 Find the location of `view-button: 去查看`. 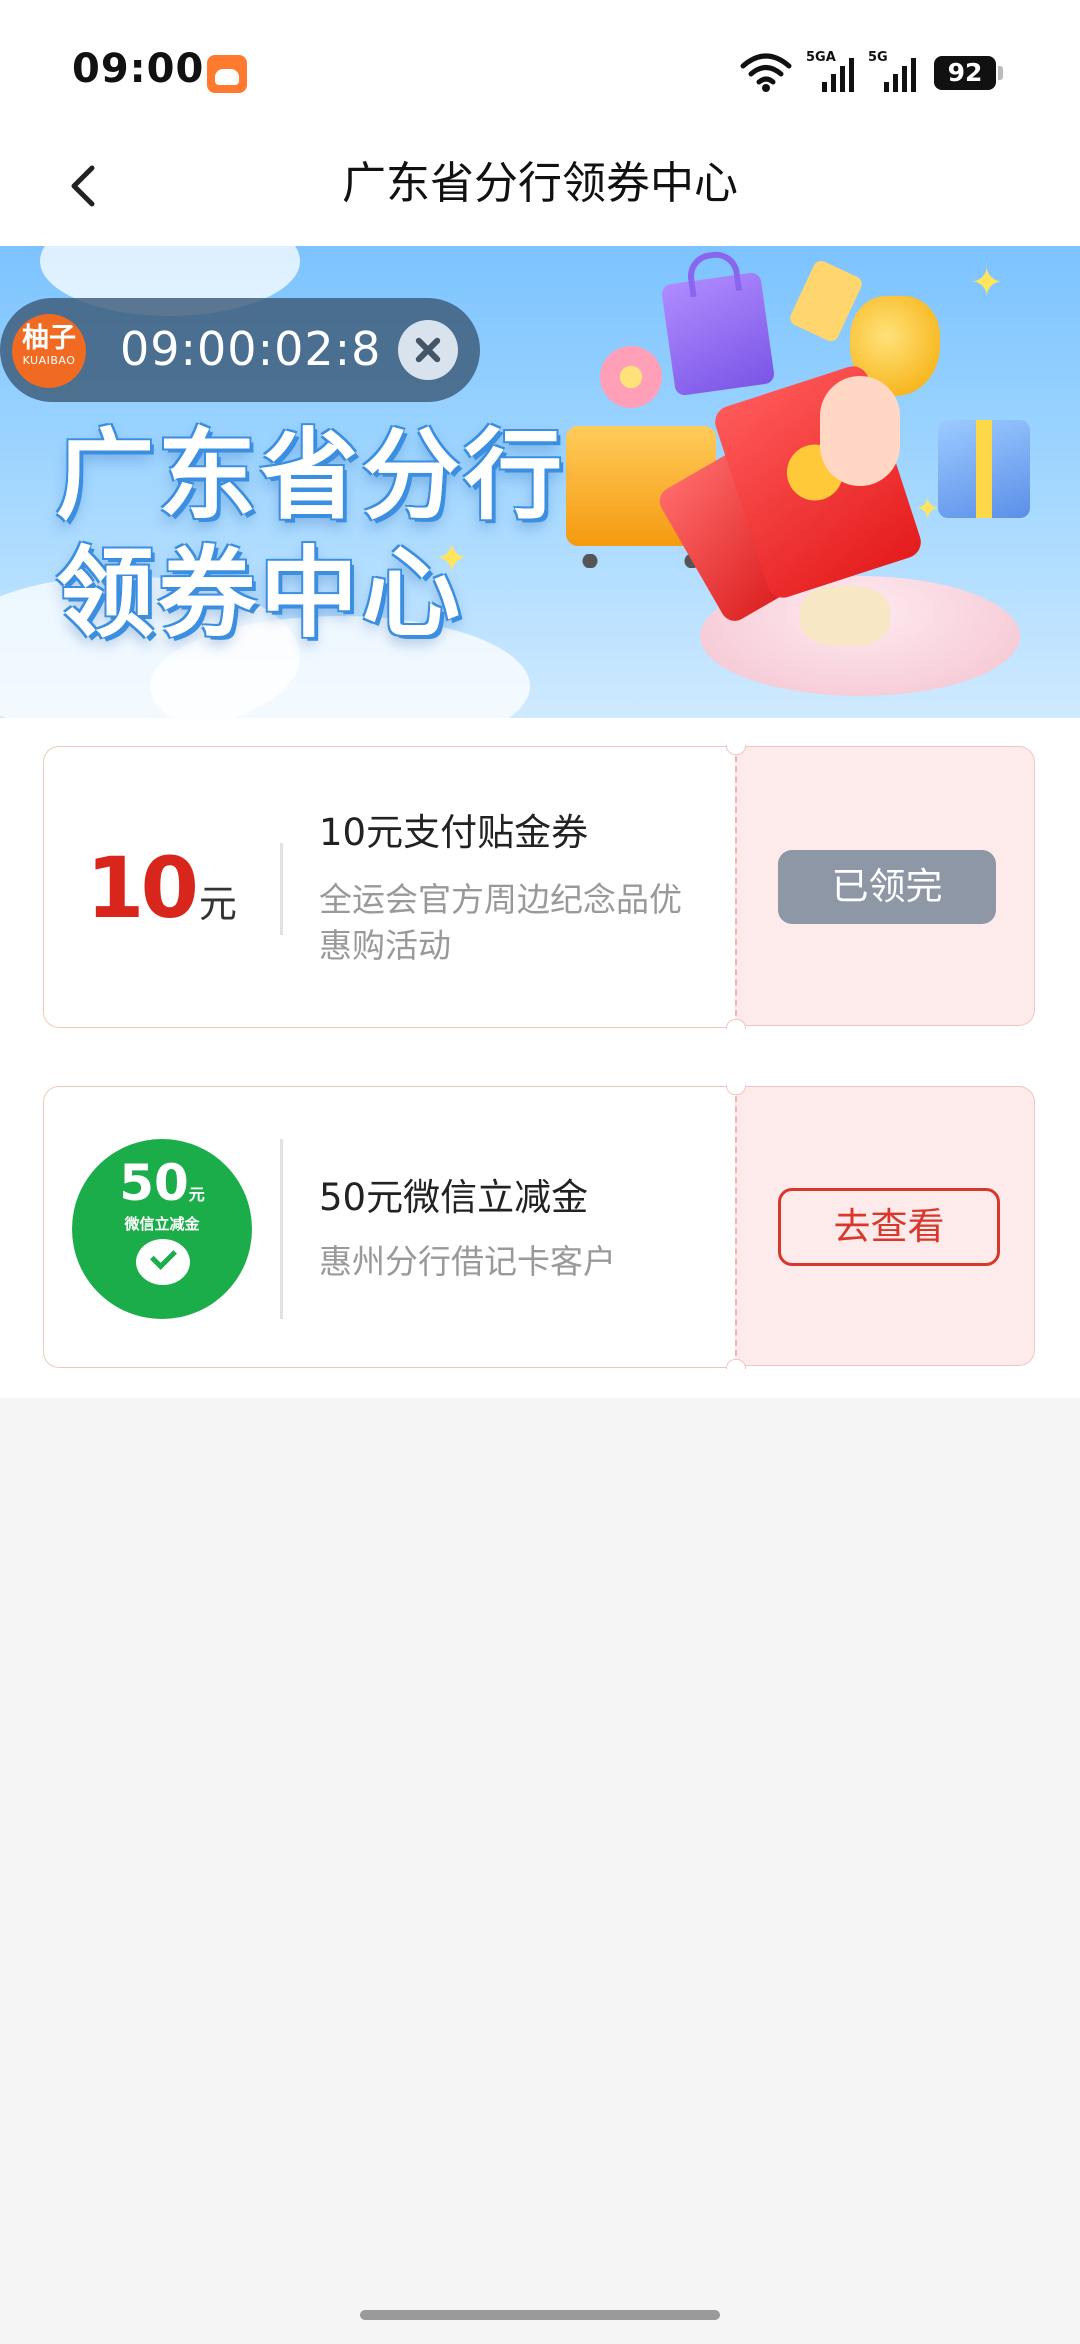

view-button: 去查看 is located at coordinates (889, 1227).